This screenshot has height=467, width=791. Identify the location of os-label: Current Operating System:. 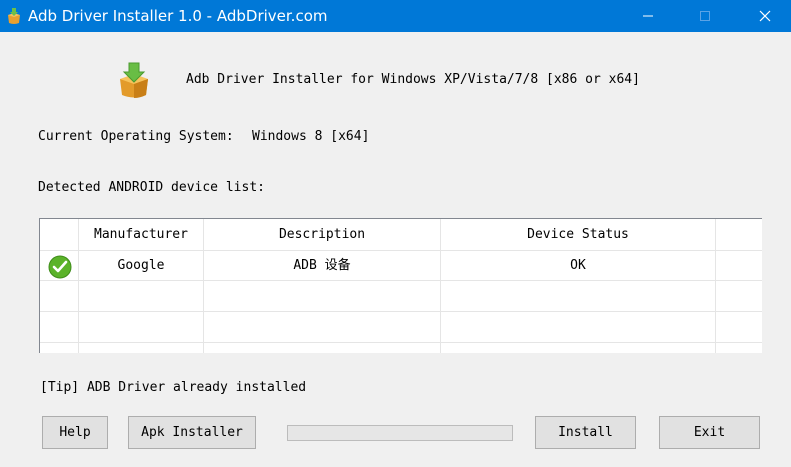
(136, 136).